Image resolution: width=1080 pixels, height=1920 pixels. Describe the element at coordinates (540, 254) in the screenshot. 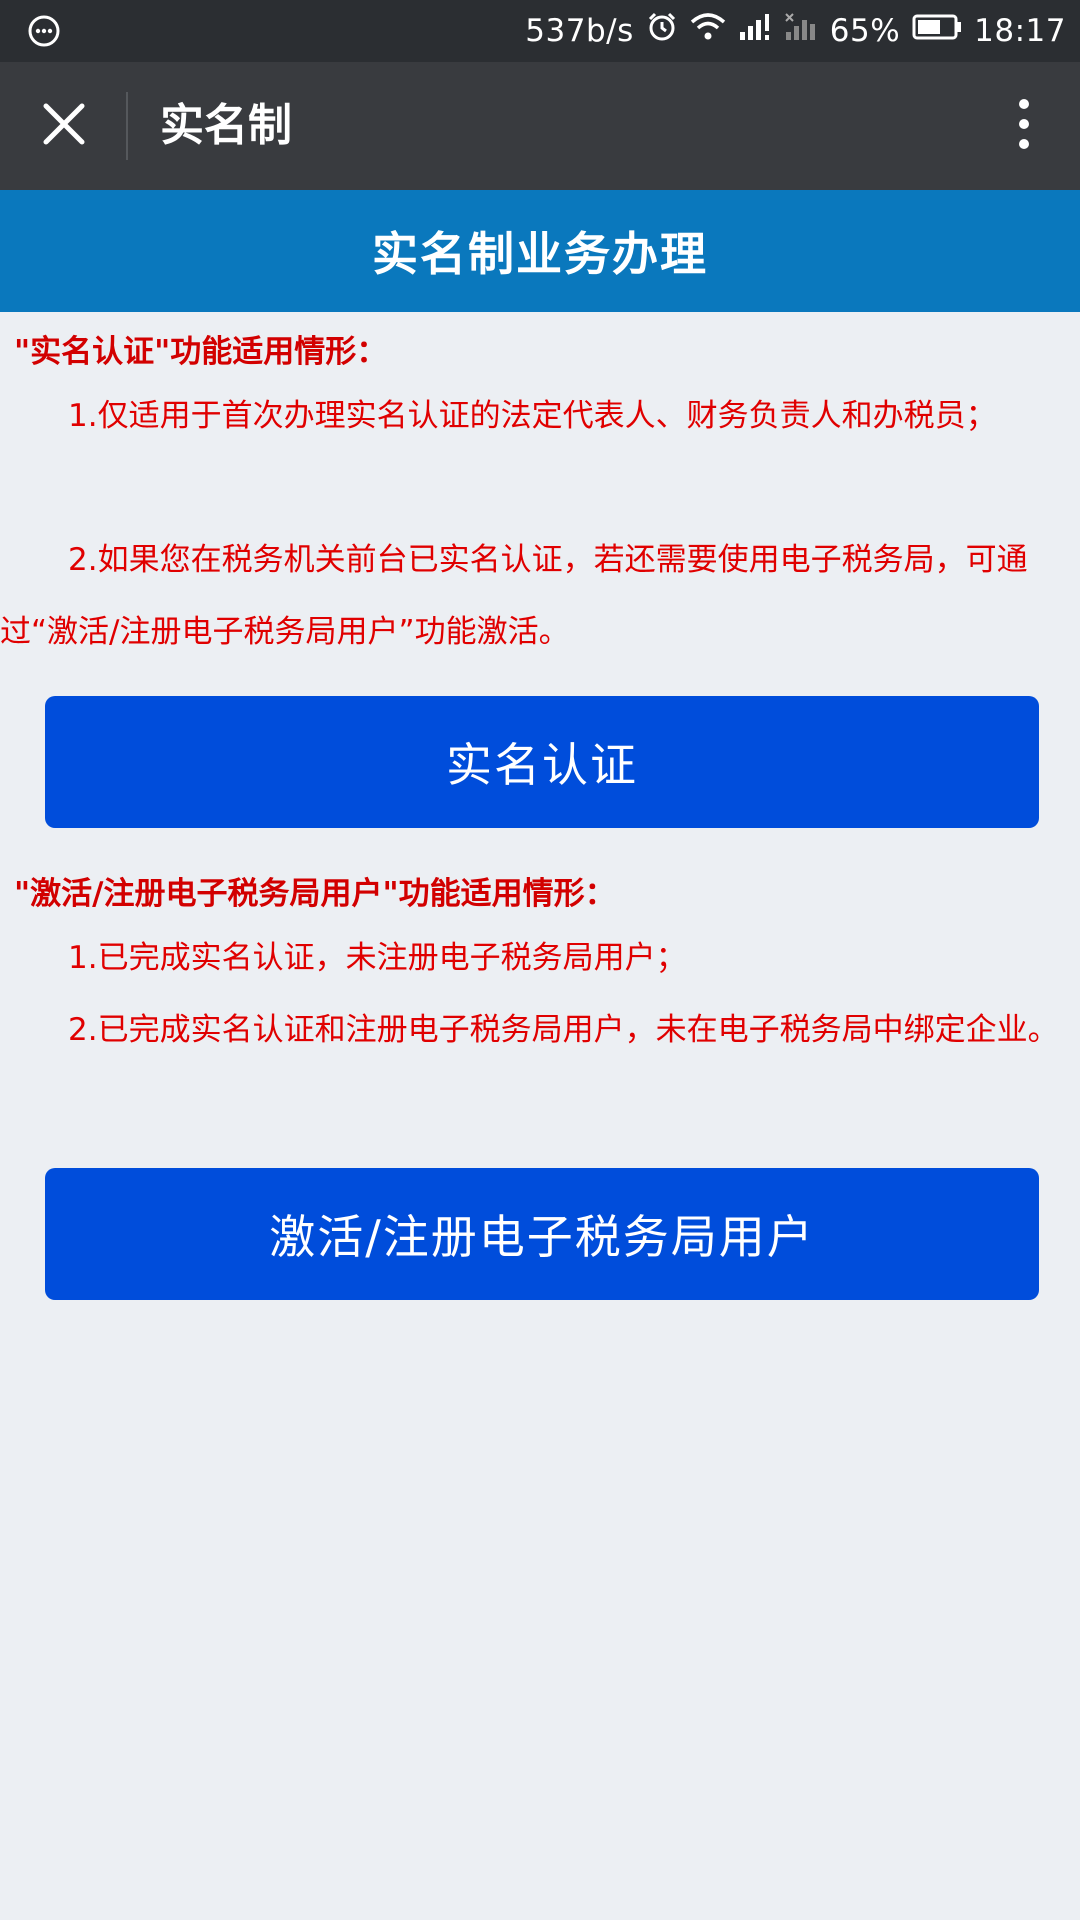

I see `page-header-title: 实名制业务办理` at that location.